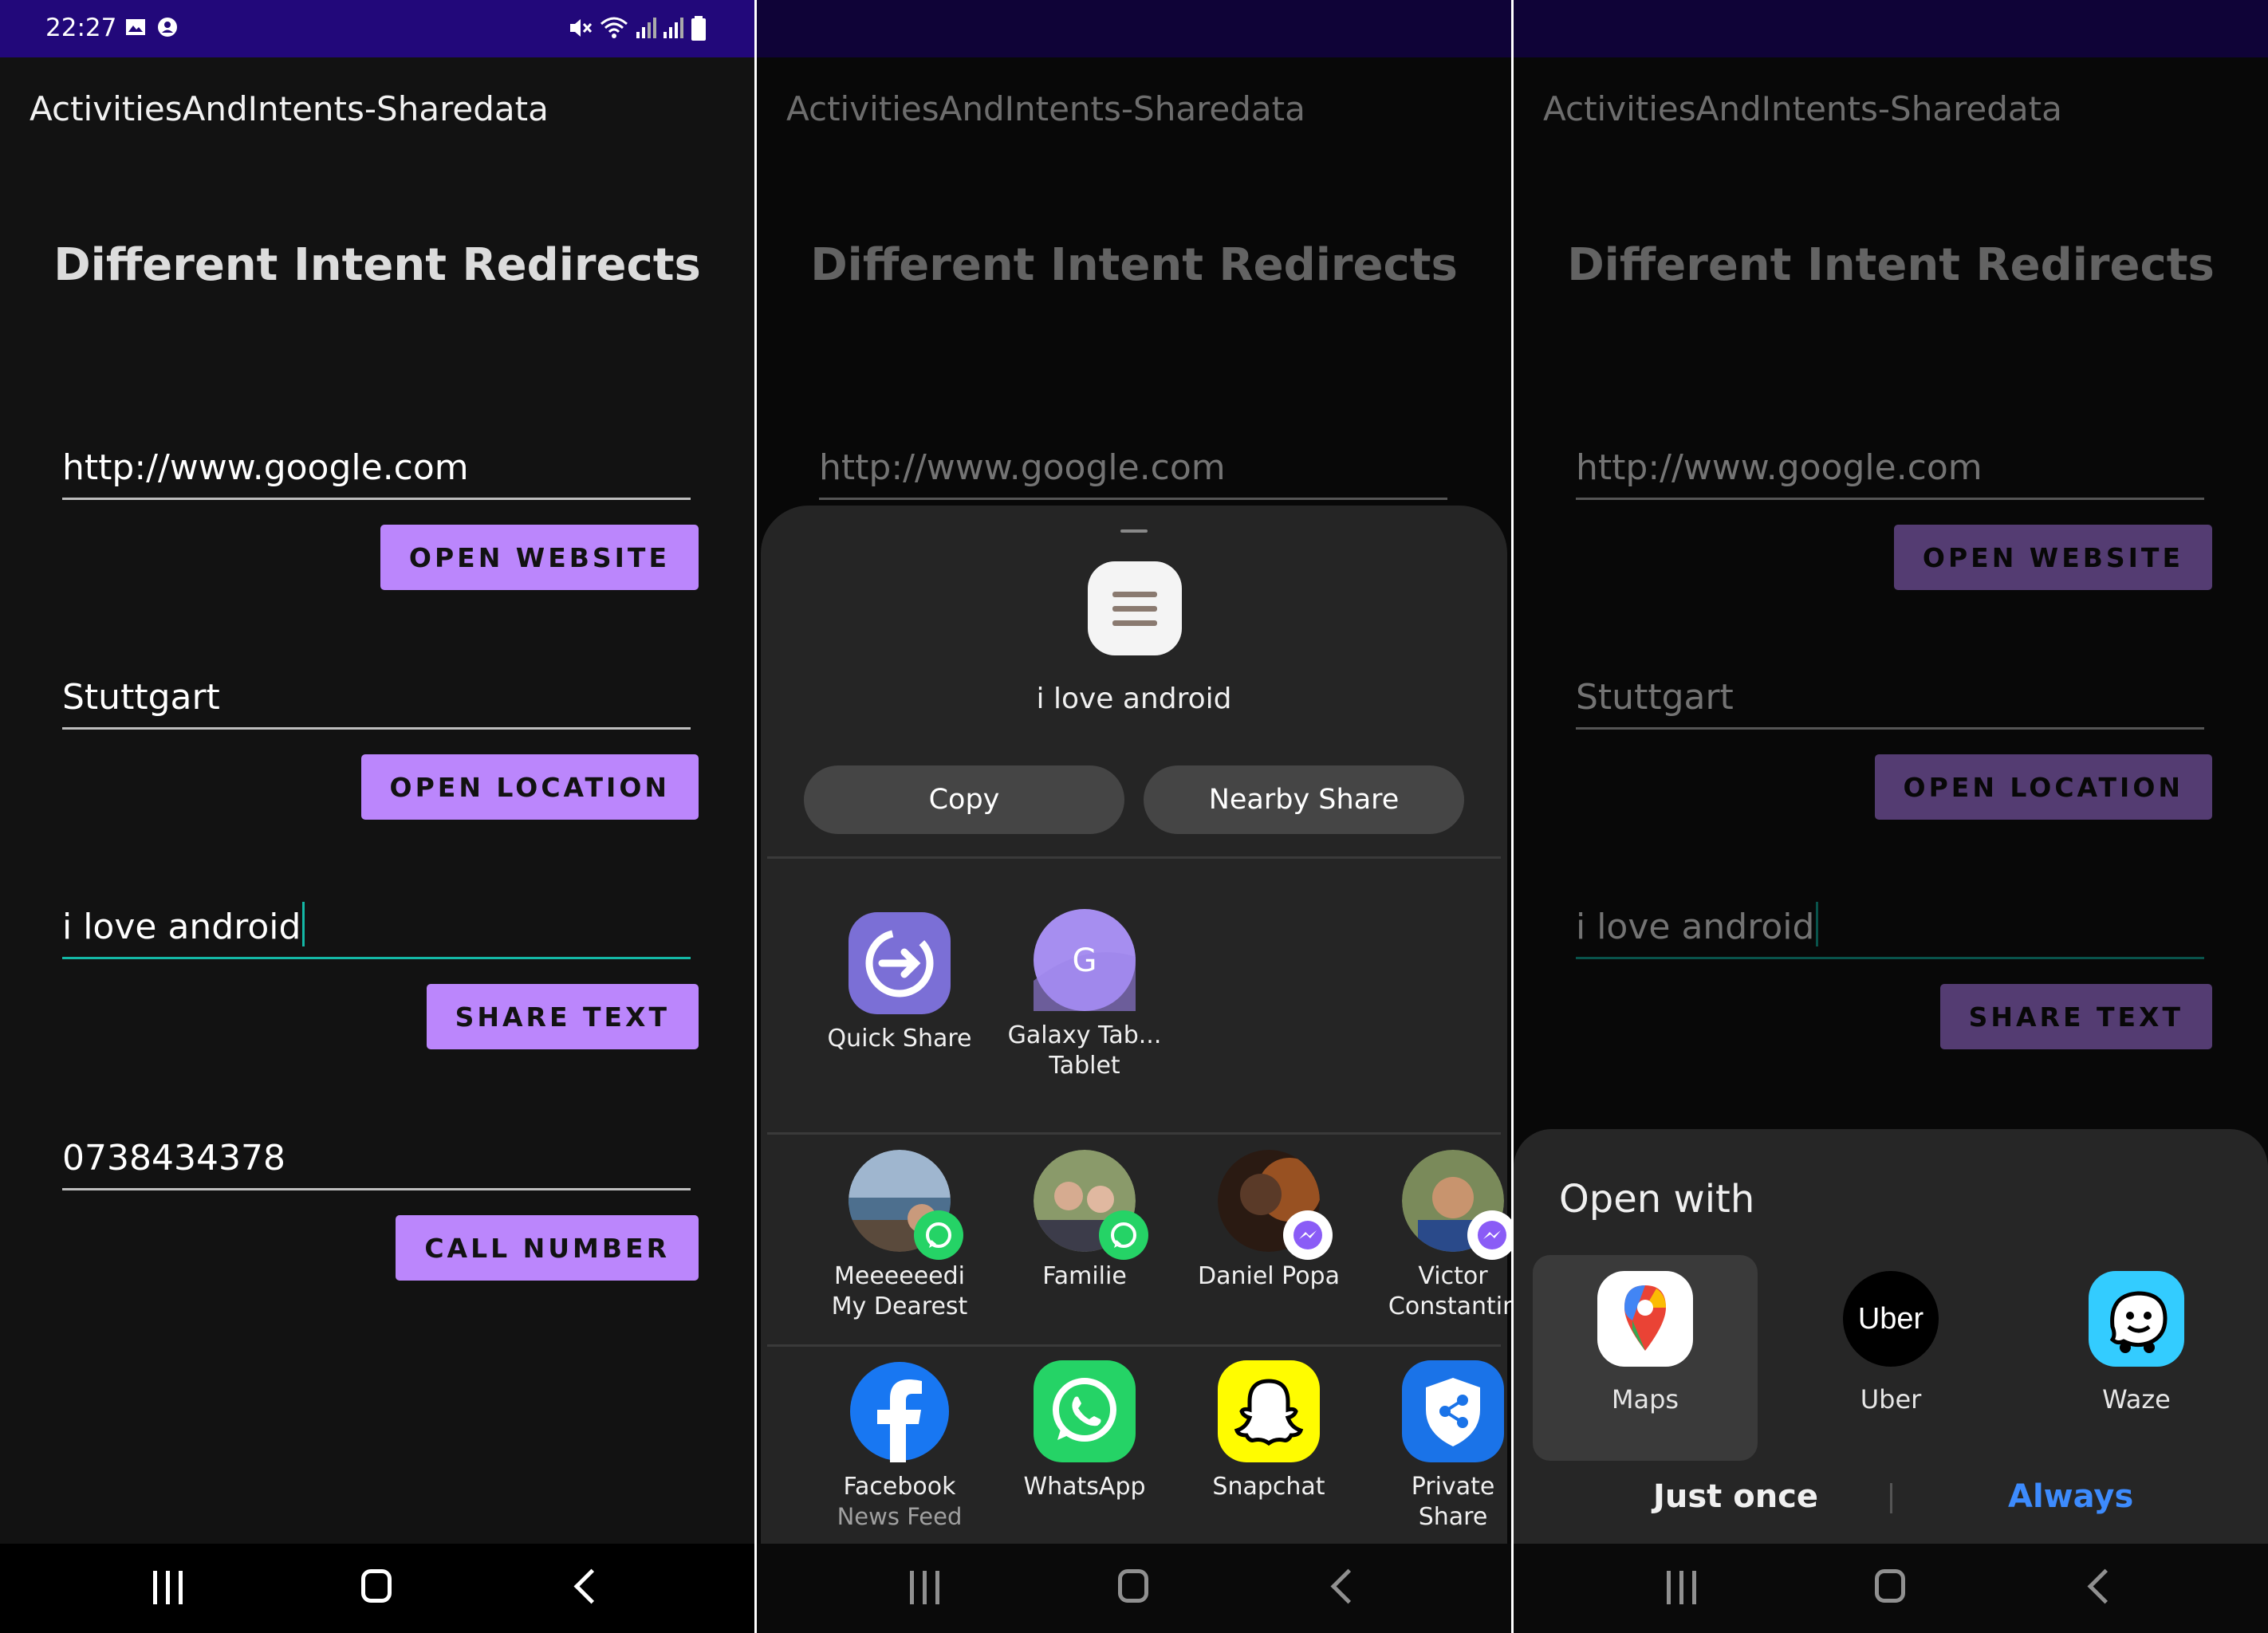 The width and height of the screenshot is (2268, 1633). Describe the element at coordinates (1645, 1319) in the screenshot. I see `google-maps-icon` at that location.